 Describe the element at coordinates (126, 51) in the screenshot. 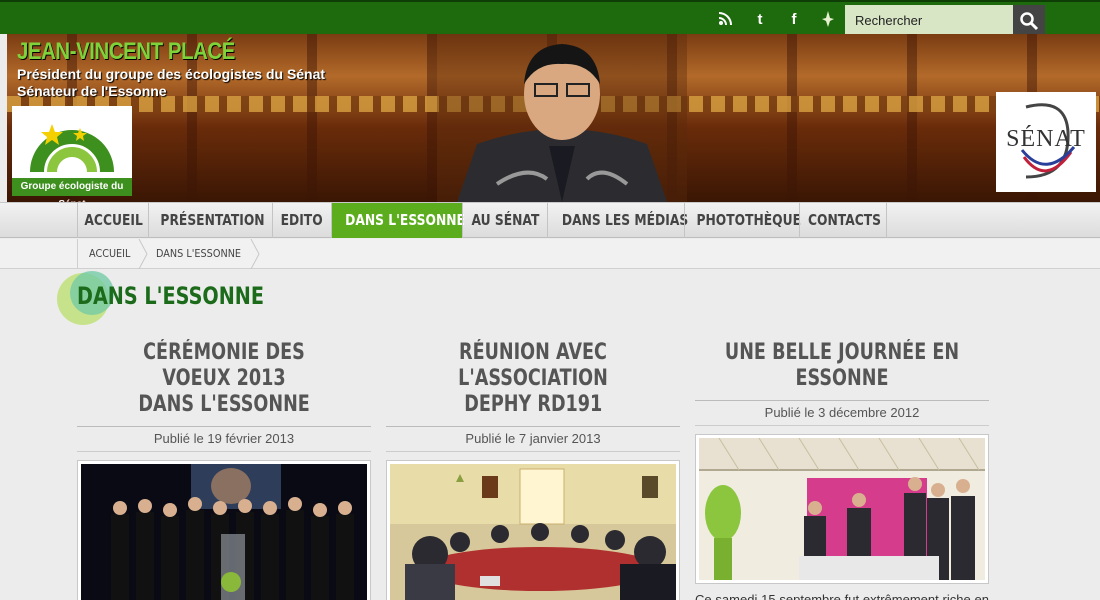

I see `senator-name: JEAN-VINCENT PLACÉ` at that location.